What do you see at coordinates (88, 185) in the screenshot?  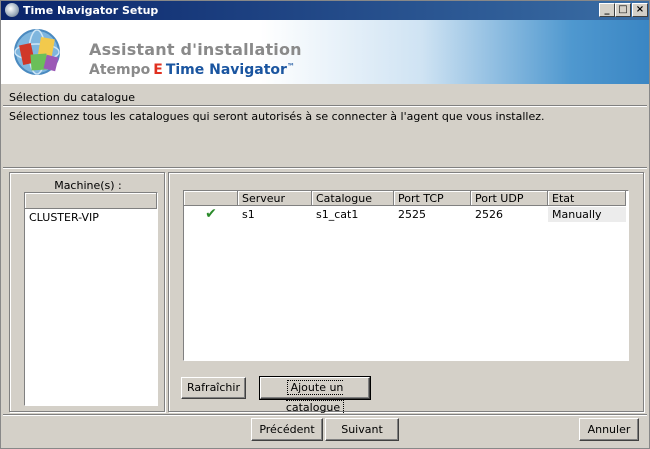 I see `machines-label: Machine(s) :` at bounding box center [88, 185].